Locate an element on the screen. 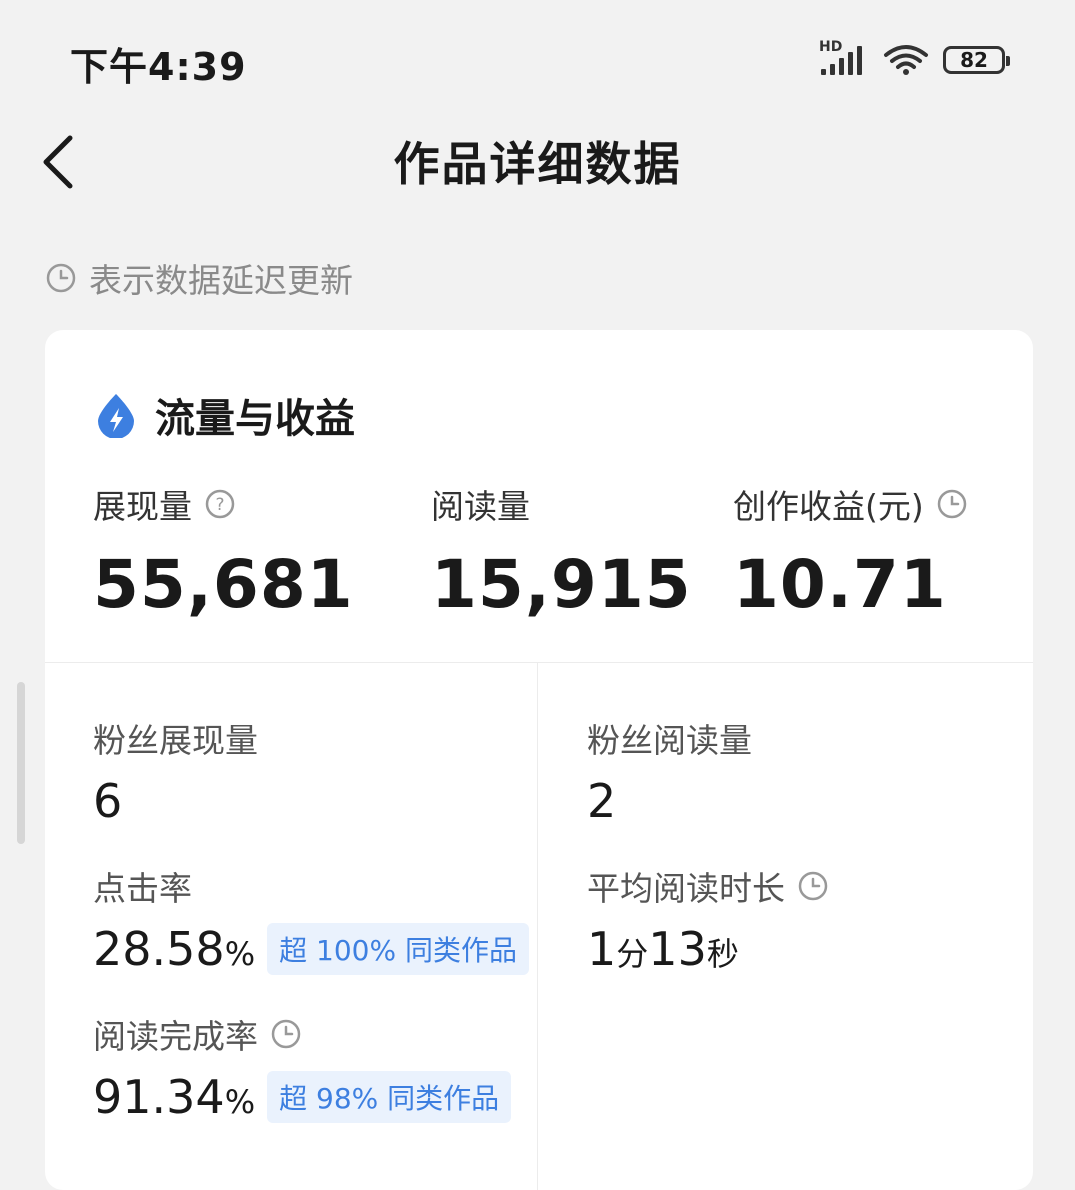  page-title: 作品详细数据 is located at coordinates (537, 164).